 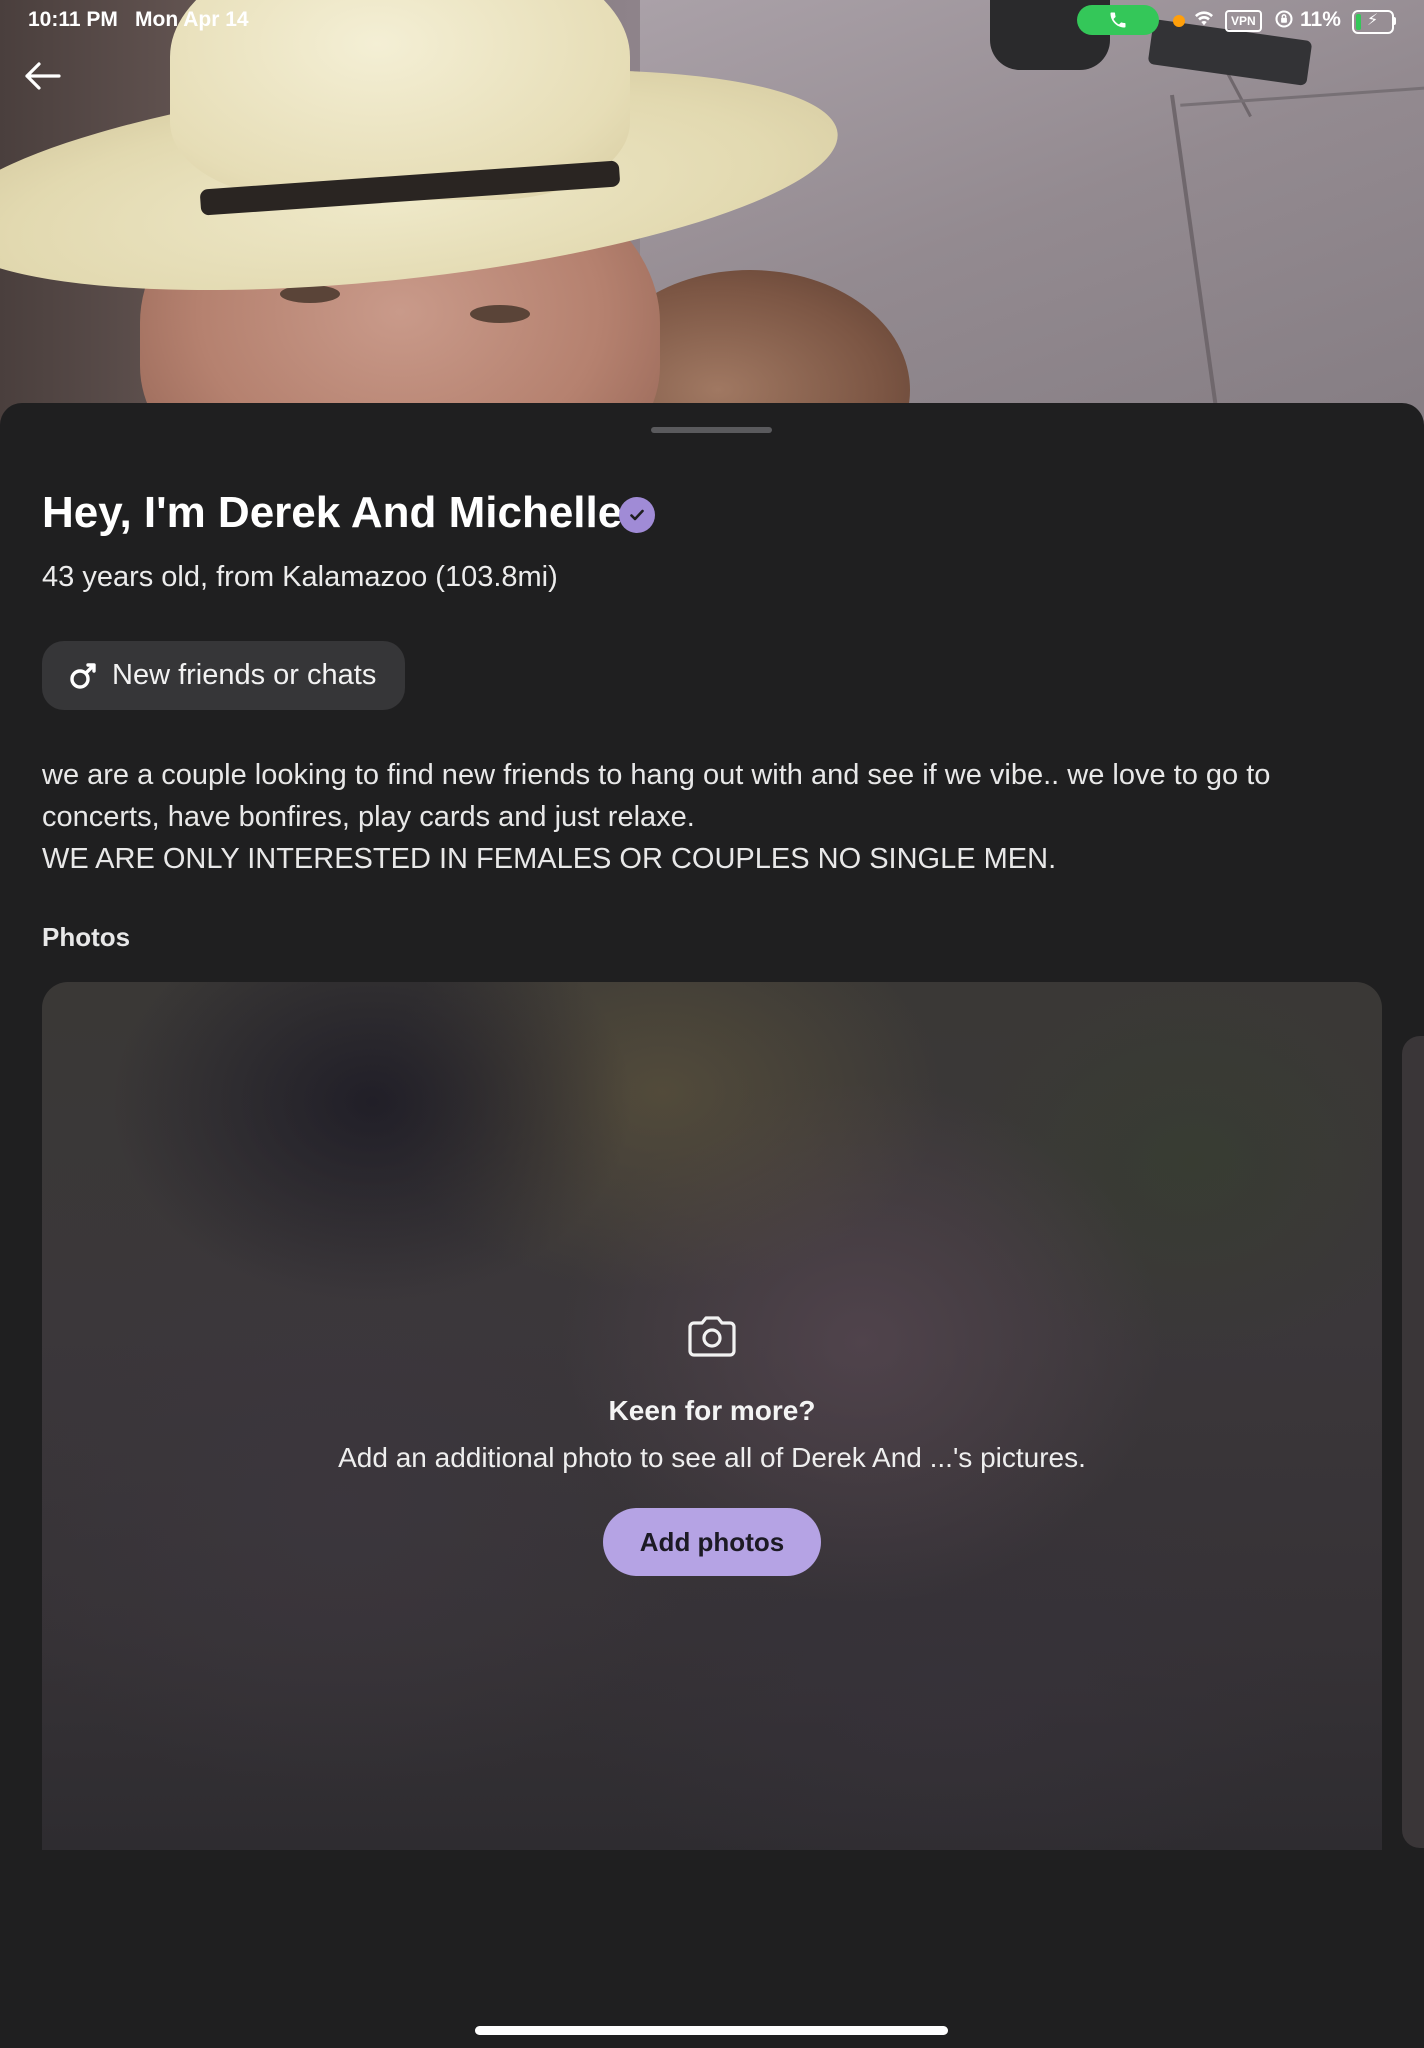 What do you see at coordinates (300, 577) in the screenshot?
I see `profile-age-location: 43 years old, from Kalamazoo (103.8mi)` at bounding box center [300, 577].